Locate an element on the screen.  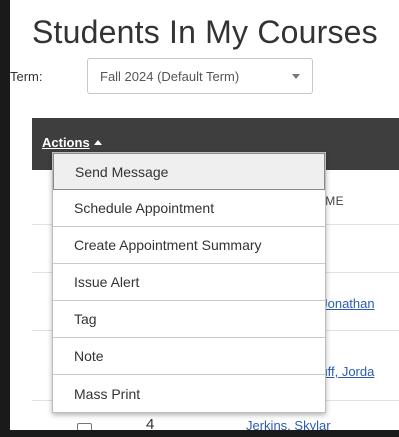
menu-item-send-message: Send Message is located at coordinates (189, 171).